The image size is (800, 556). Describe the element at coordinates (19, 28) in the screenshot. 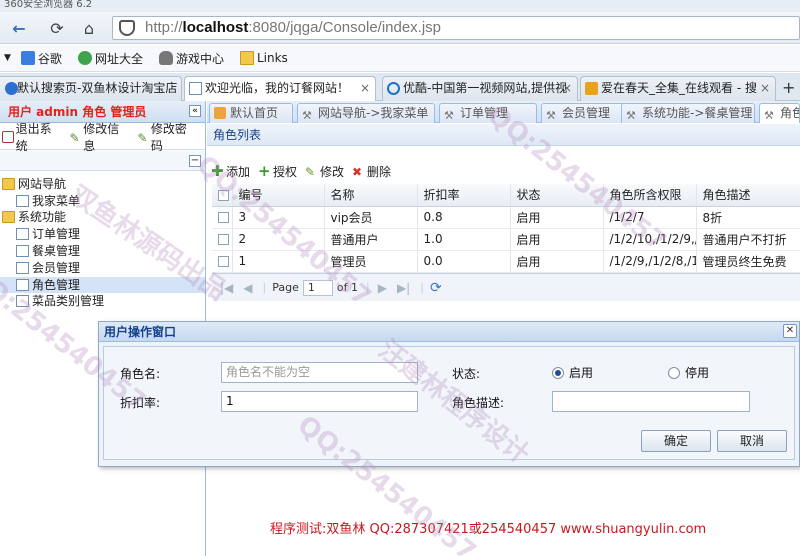

I see `back-button: ←` at that location.